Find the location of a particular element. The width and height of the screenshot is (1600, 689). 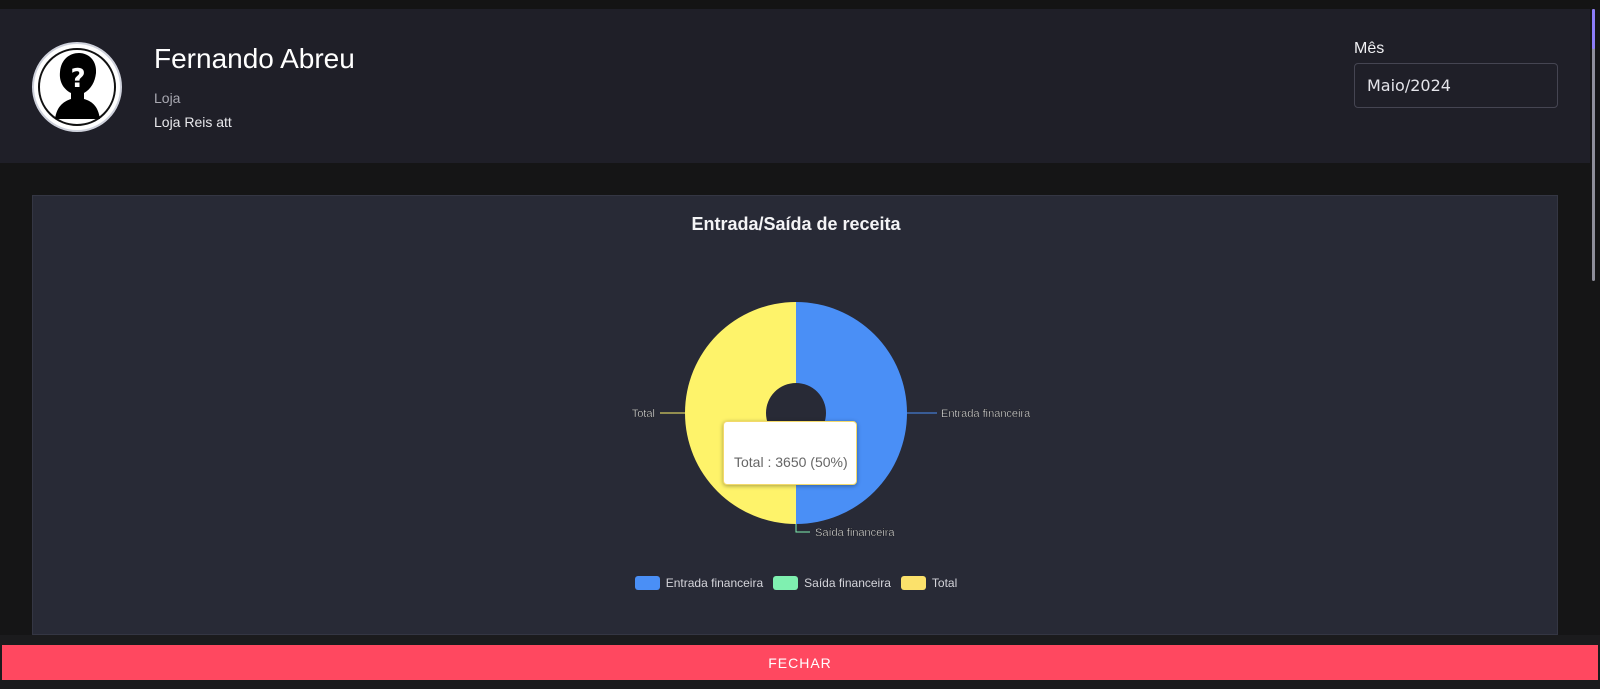

month-input is located at coordinates (1456, 85).